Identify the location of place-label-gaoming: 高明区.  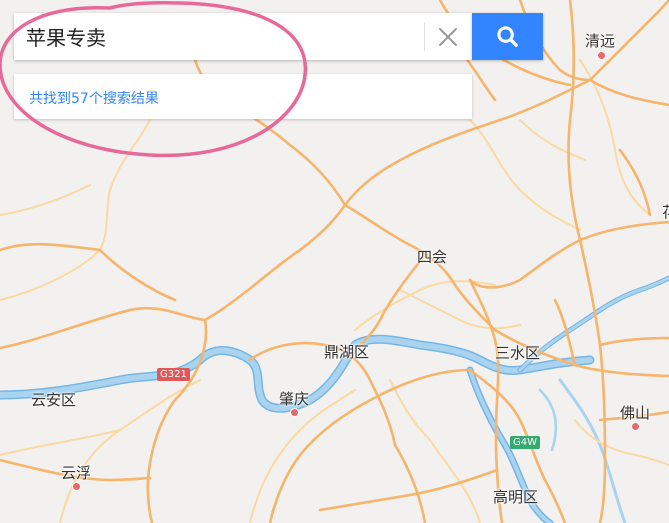
(515, 496).